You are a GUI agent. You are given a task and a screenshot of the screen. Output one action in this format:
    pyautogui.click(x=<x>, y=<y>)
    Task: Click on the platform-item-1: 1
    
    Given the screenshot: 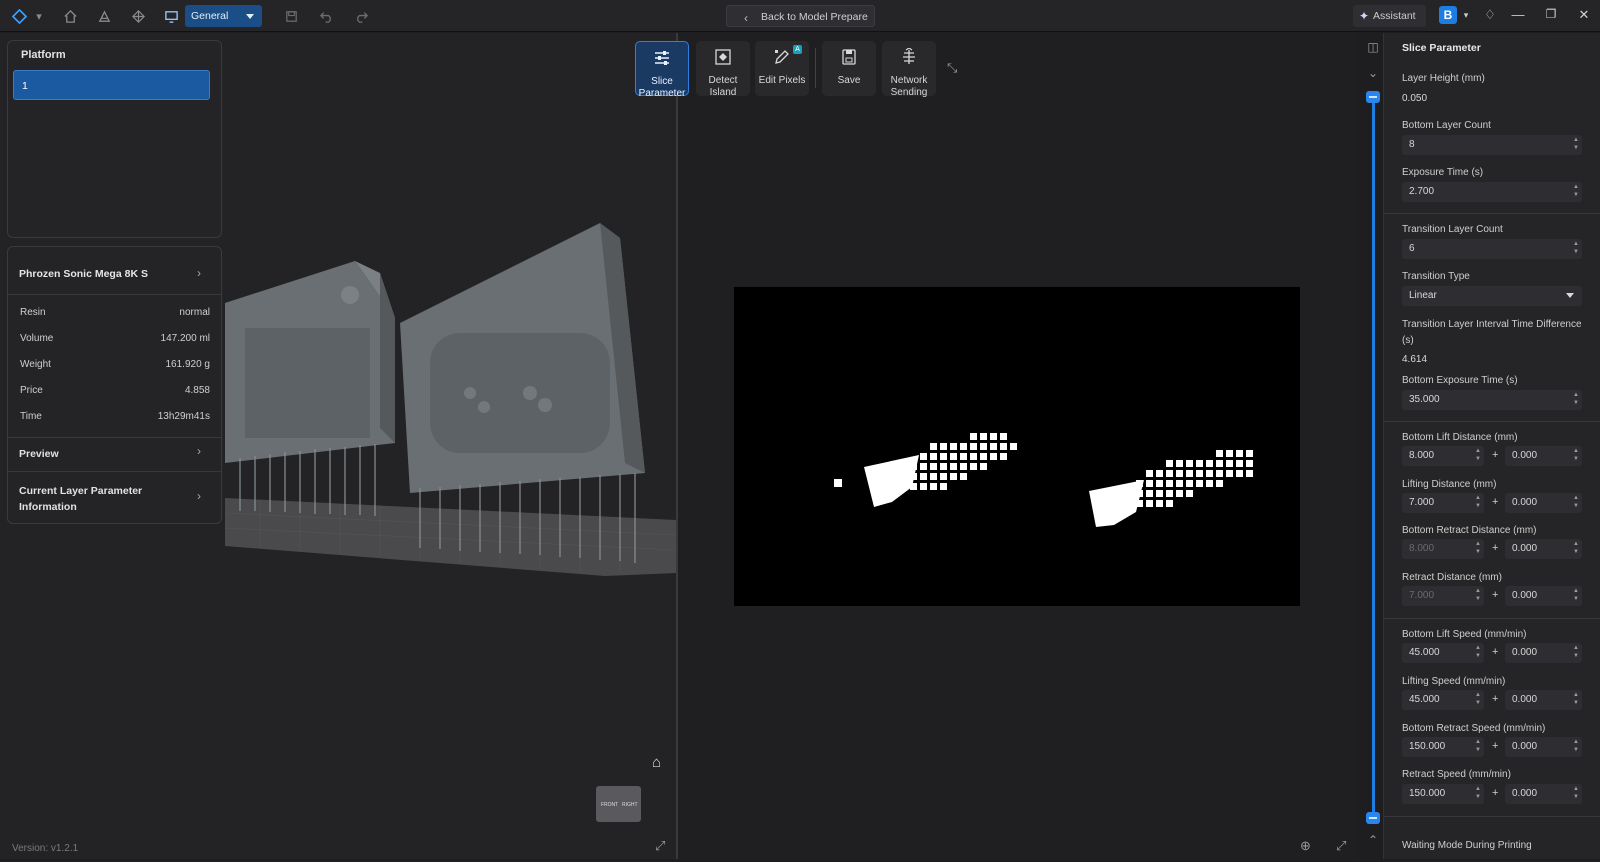 What is the action you would take?
    pyautogui.click(x=111, y=85)
    